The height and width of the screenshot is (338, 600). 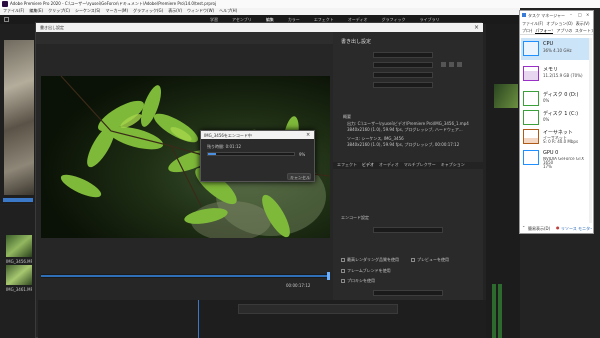 What do you see at coordinates (347, 165) in the screenshot?
I see `settings-tab: エフェクト` at bounding box center [347, 165].